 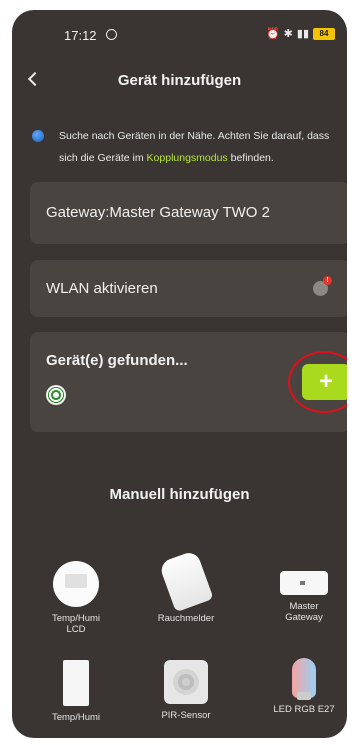 I want to click on signal-icon: ▮▮, so click(x=302, y=34).